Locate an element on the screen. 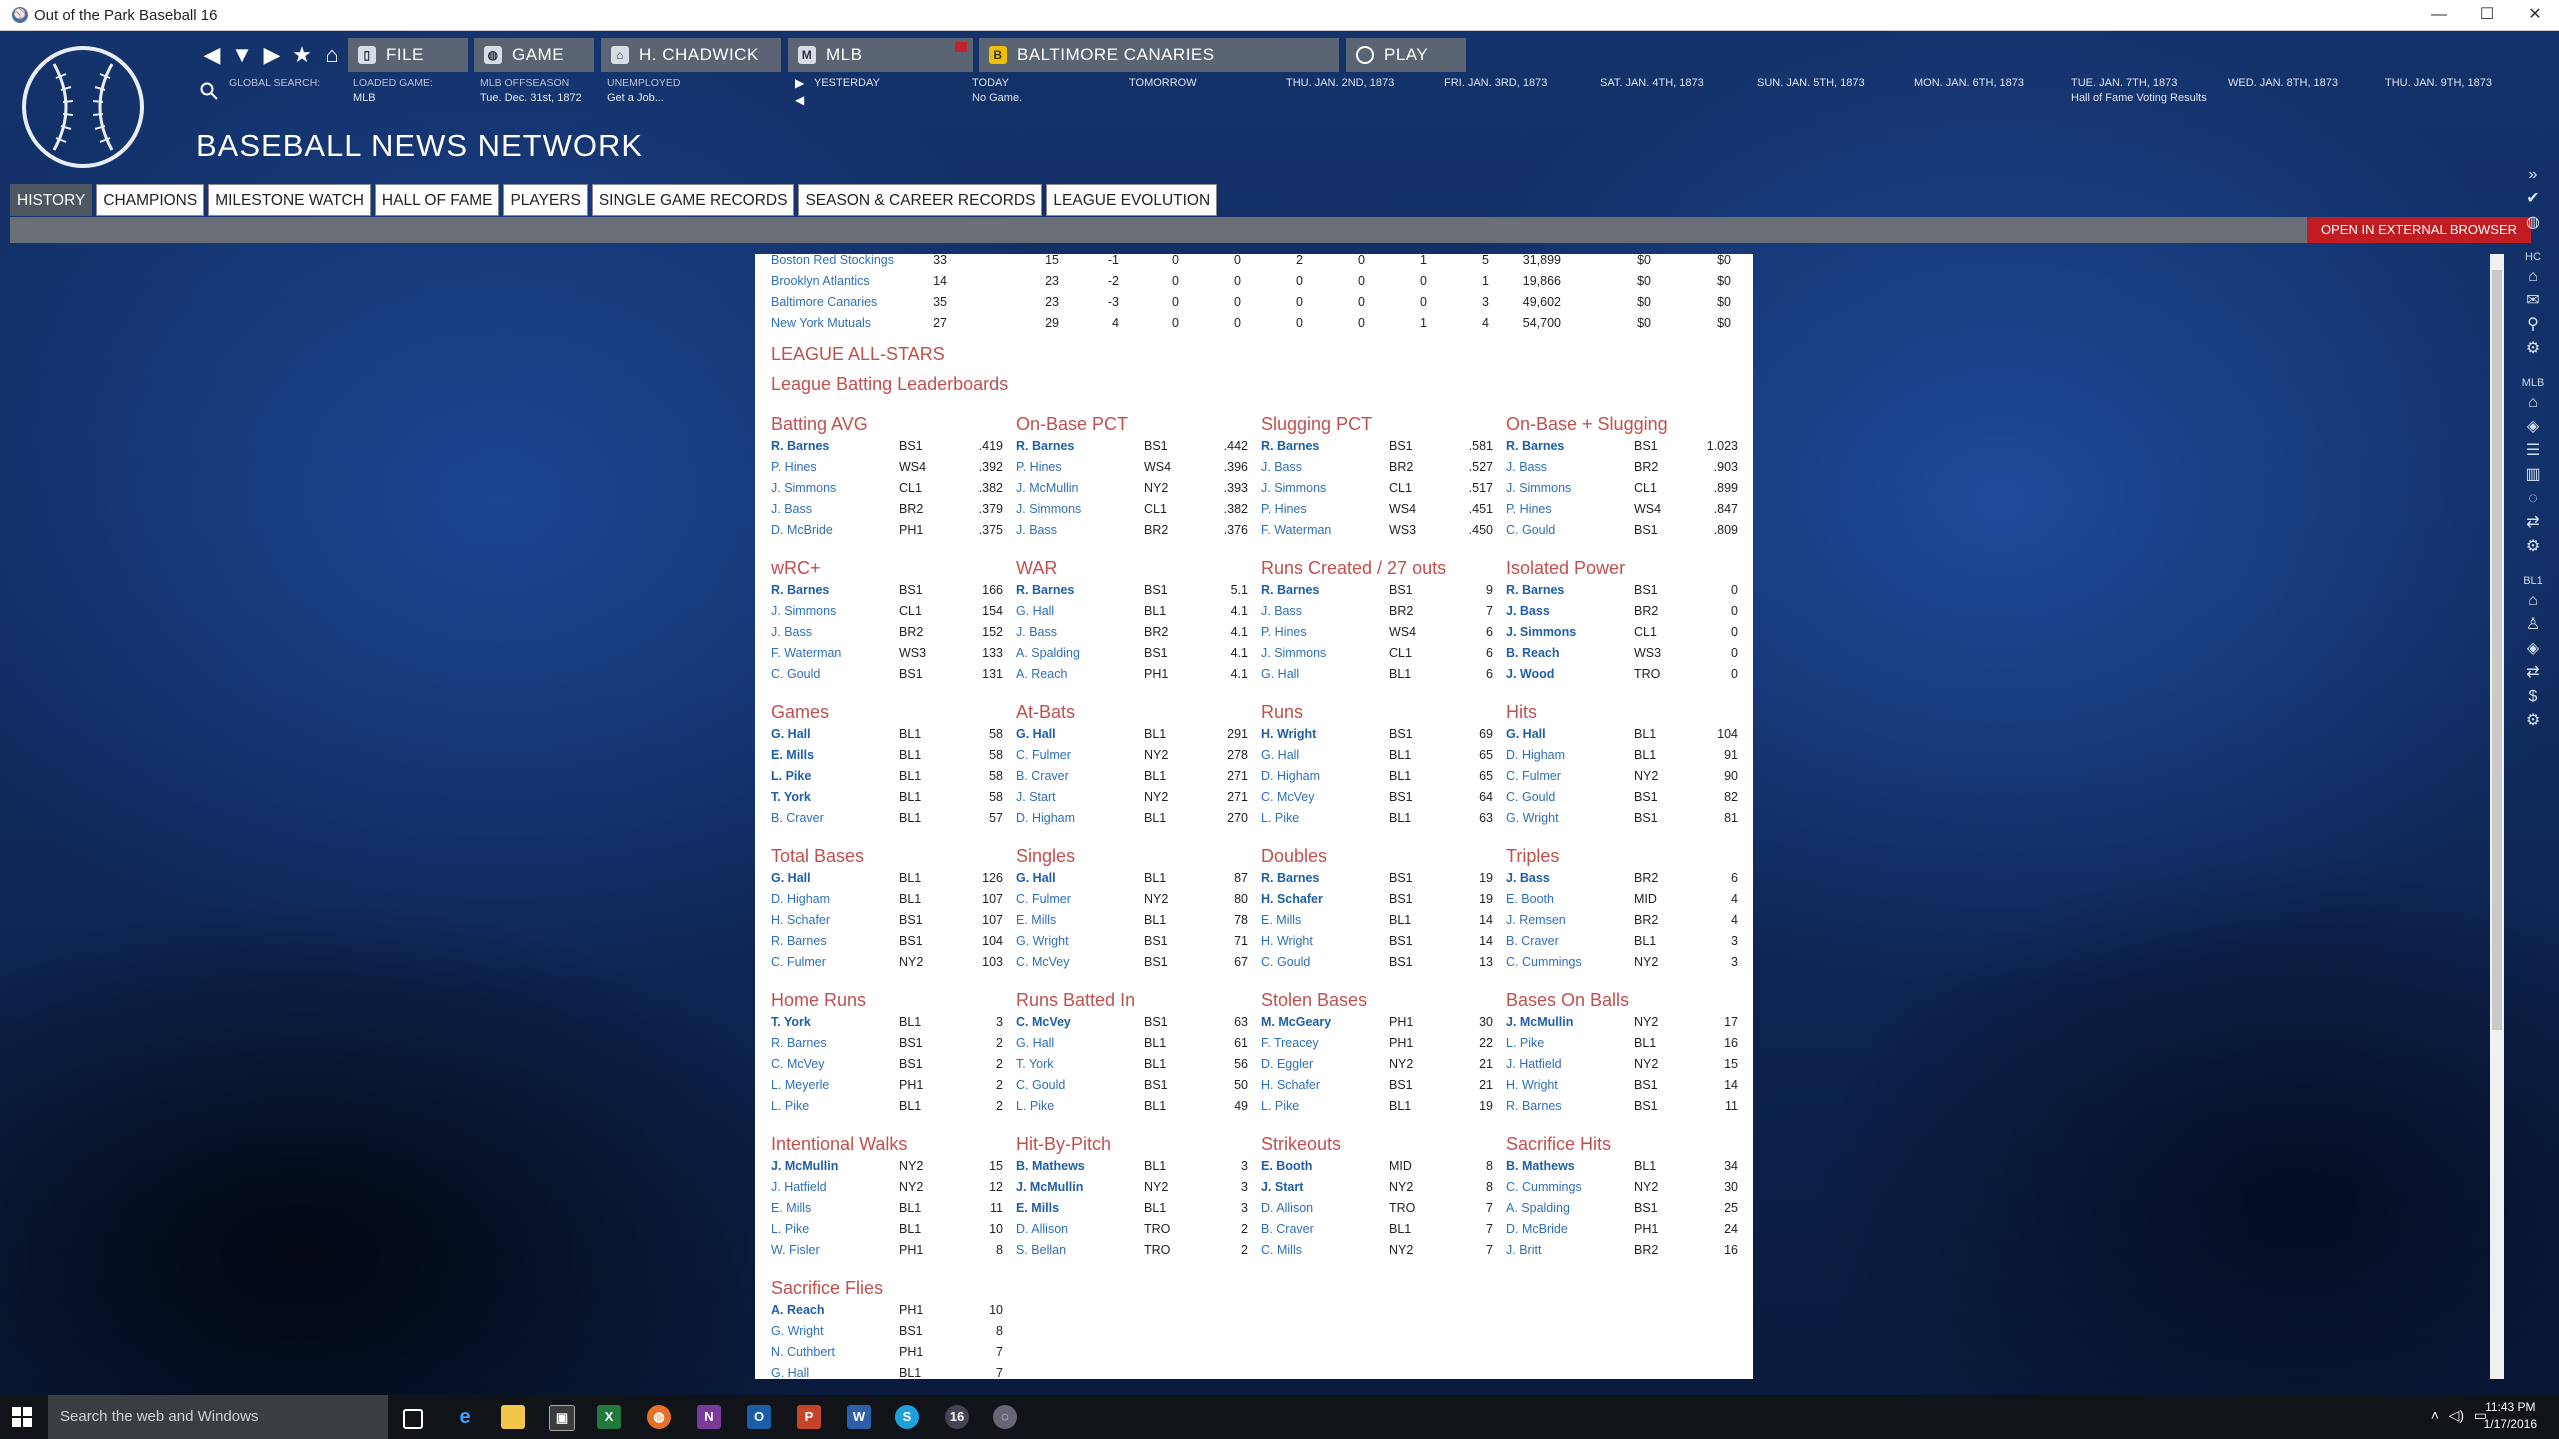 The image size is (2559, 1439). continue-arrows: ▶ ◀ is located at coordinates (799, 92).